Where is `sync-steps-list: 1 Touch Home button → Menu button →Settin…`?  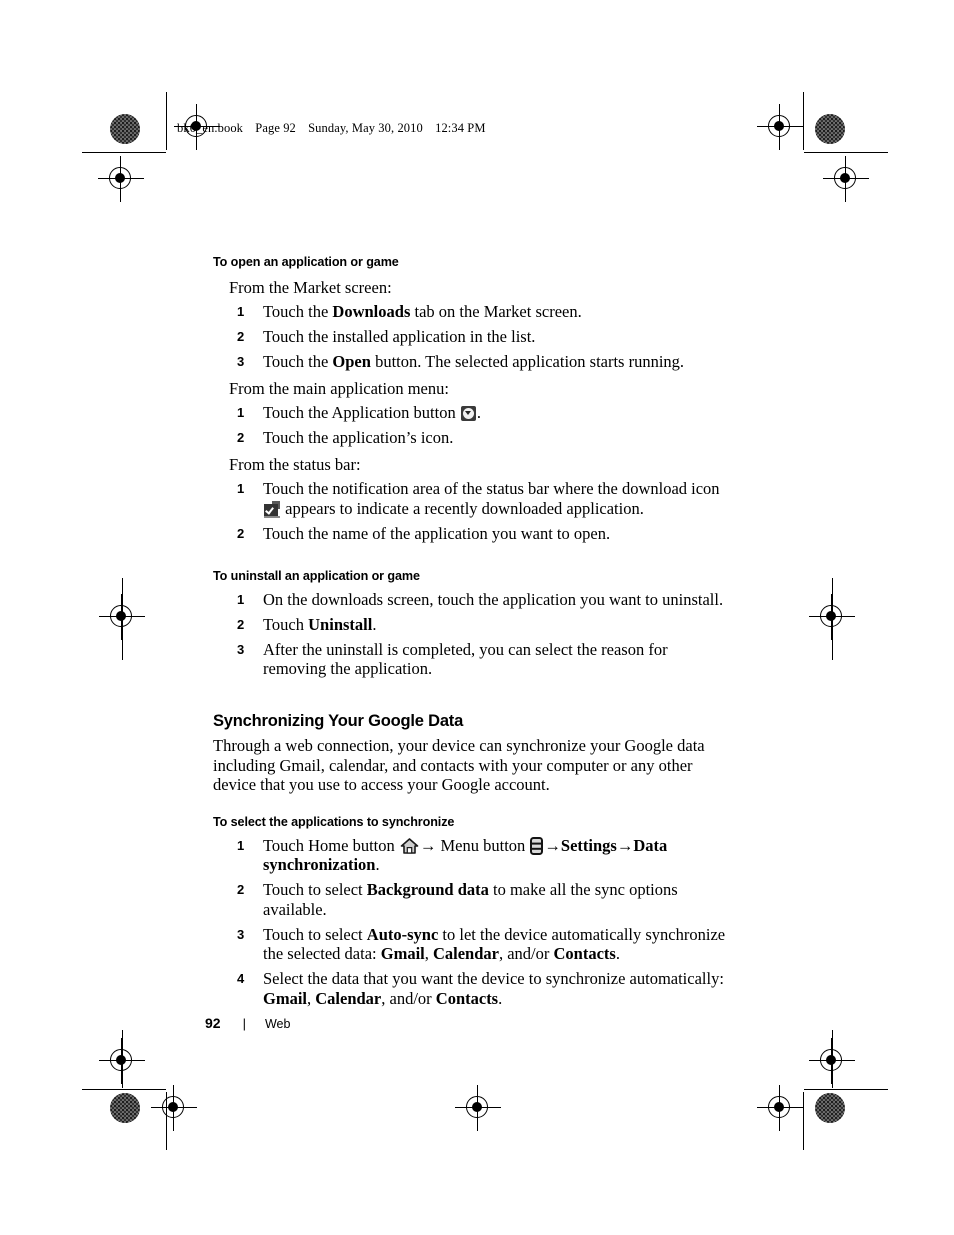 sync-steps-list: 1 Touch Home button → Menu button →Settin… is located at coordinates (473, 922).